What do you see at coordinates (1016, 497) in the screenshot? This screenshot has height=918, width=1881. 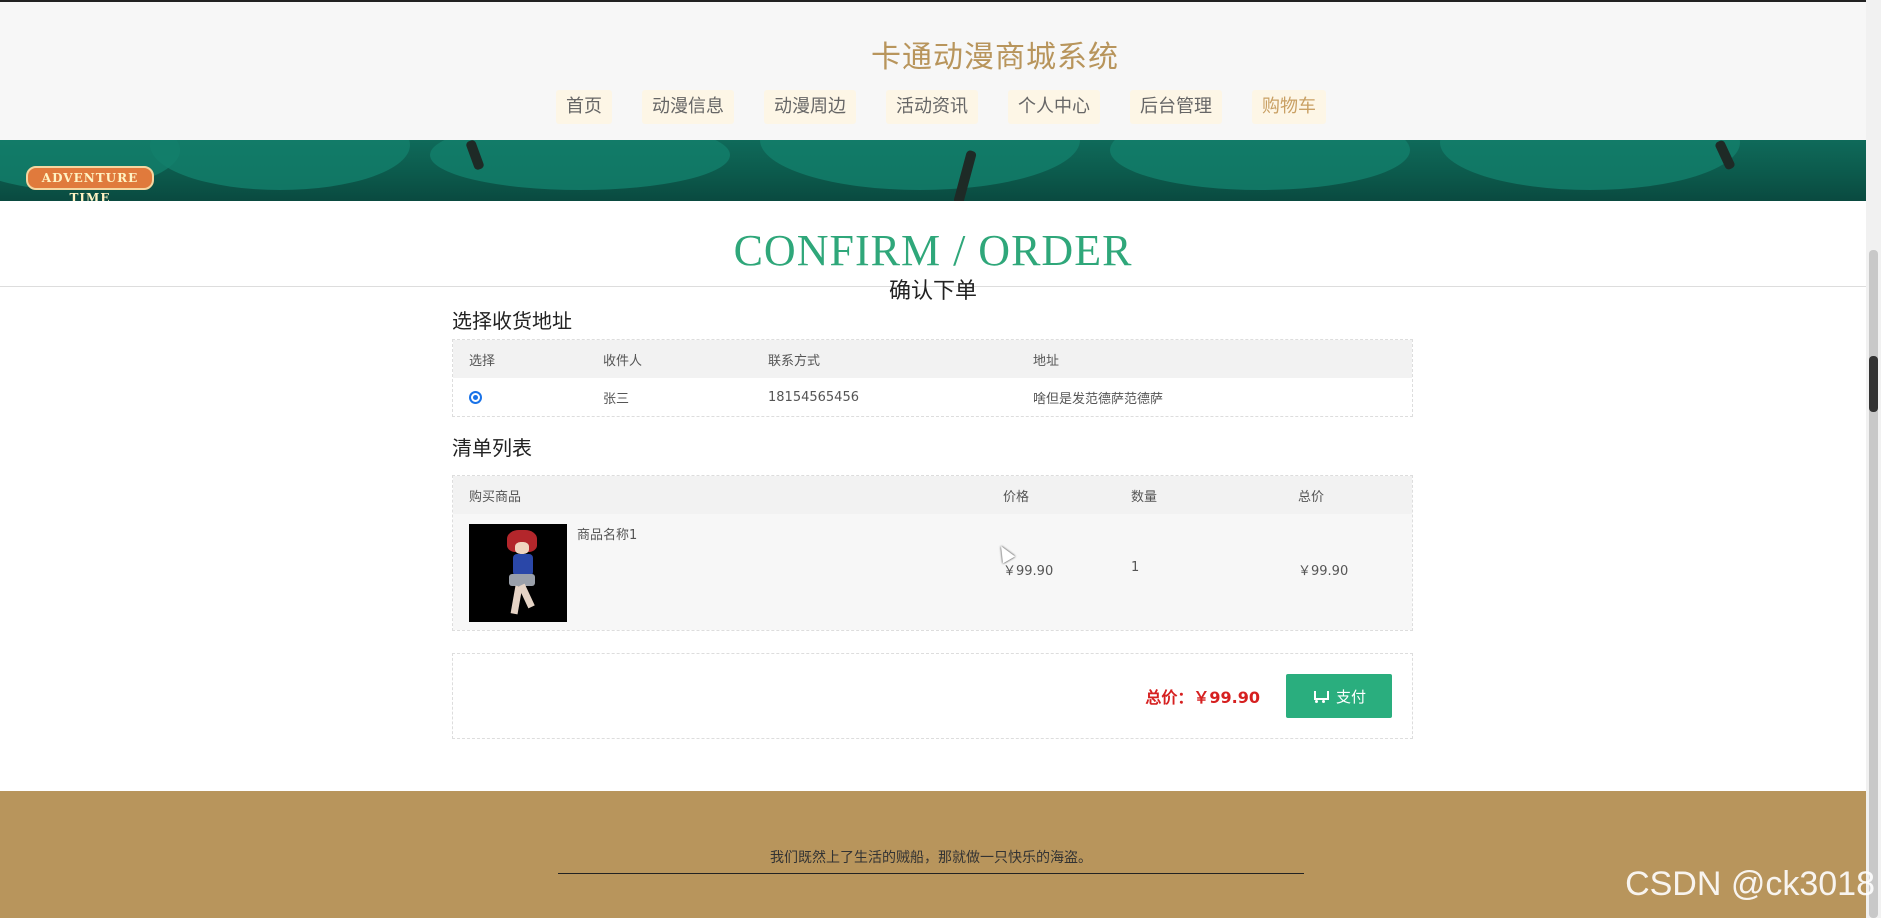 I see `col-price: 价格` at bounding box center [1016, 497].